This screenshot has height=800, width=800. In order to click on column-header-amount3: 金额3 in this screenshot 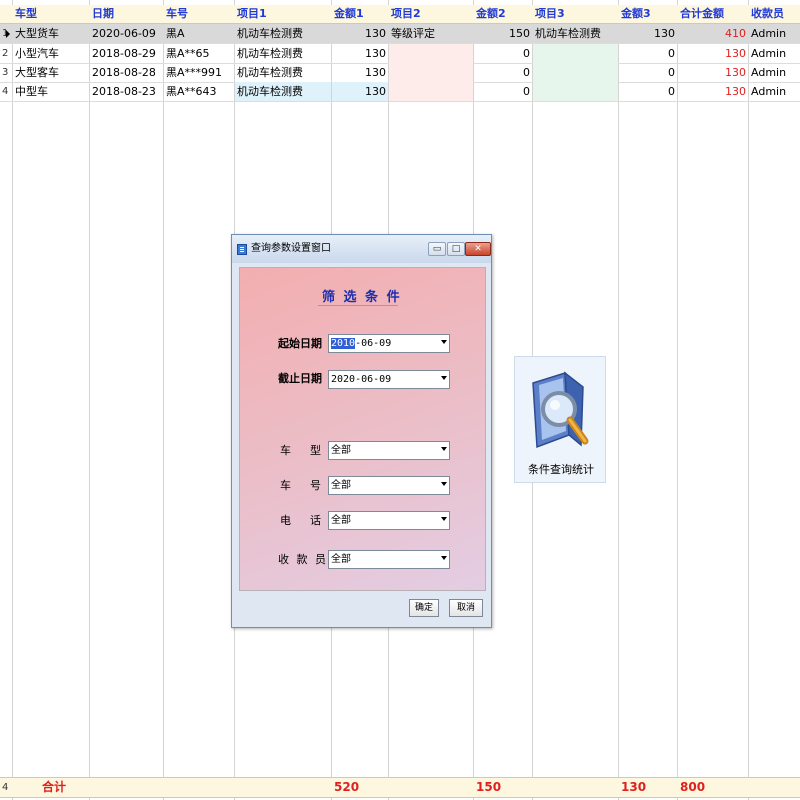, I will do `click(648, 14)`.